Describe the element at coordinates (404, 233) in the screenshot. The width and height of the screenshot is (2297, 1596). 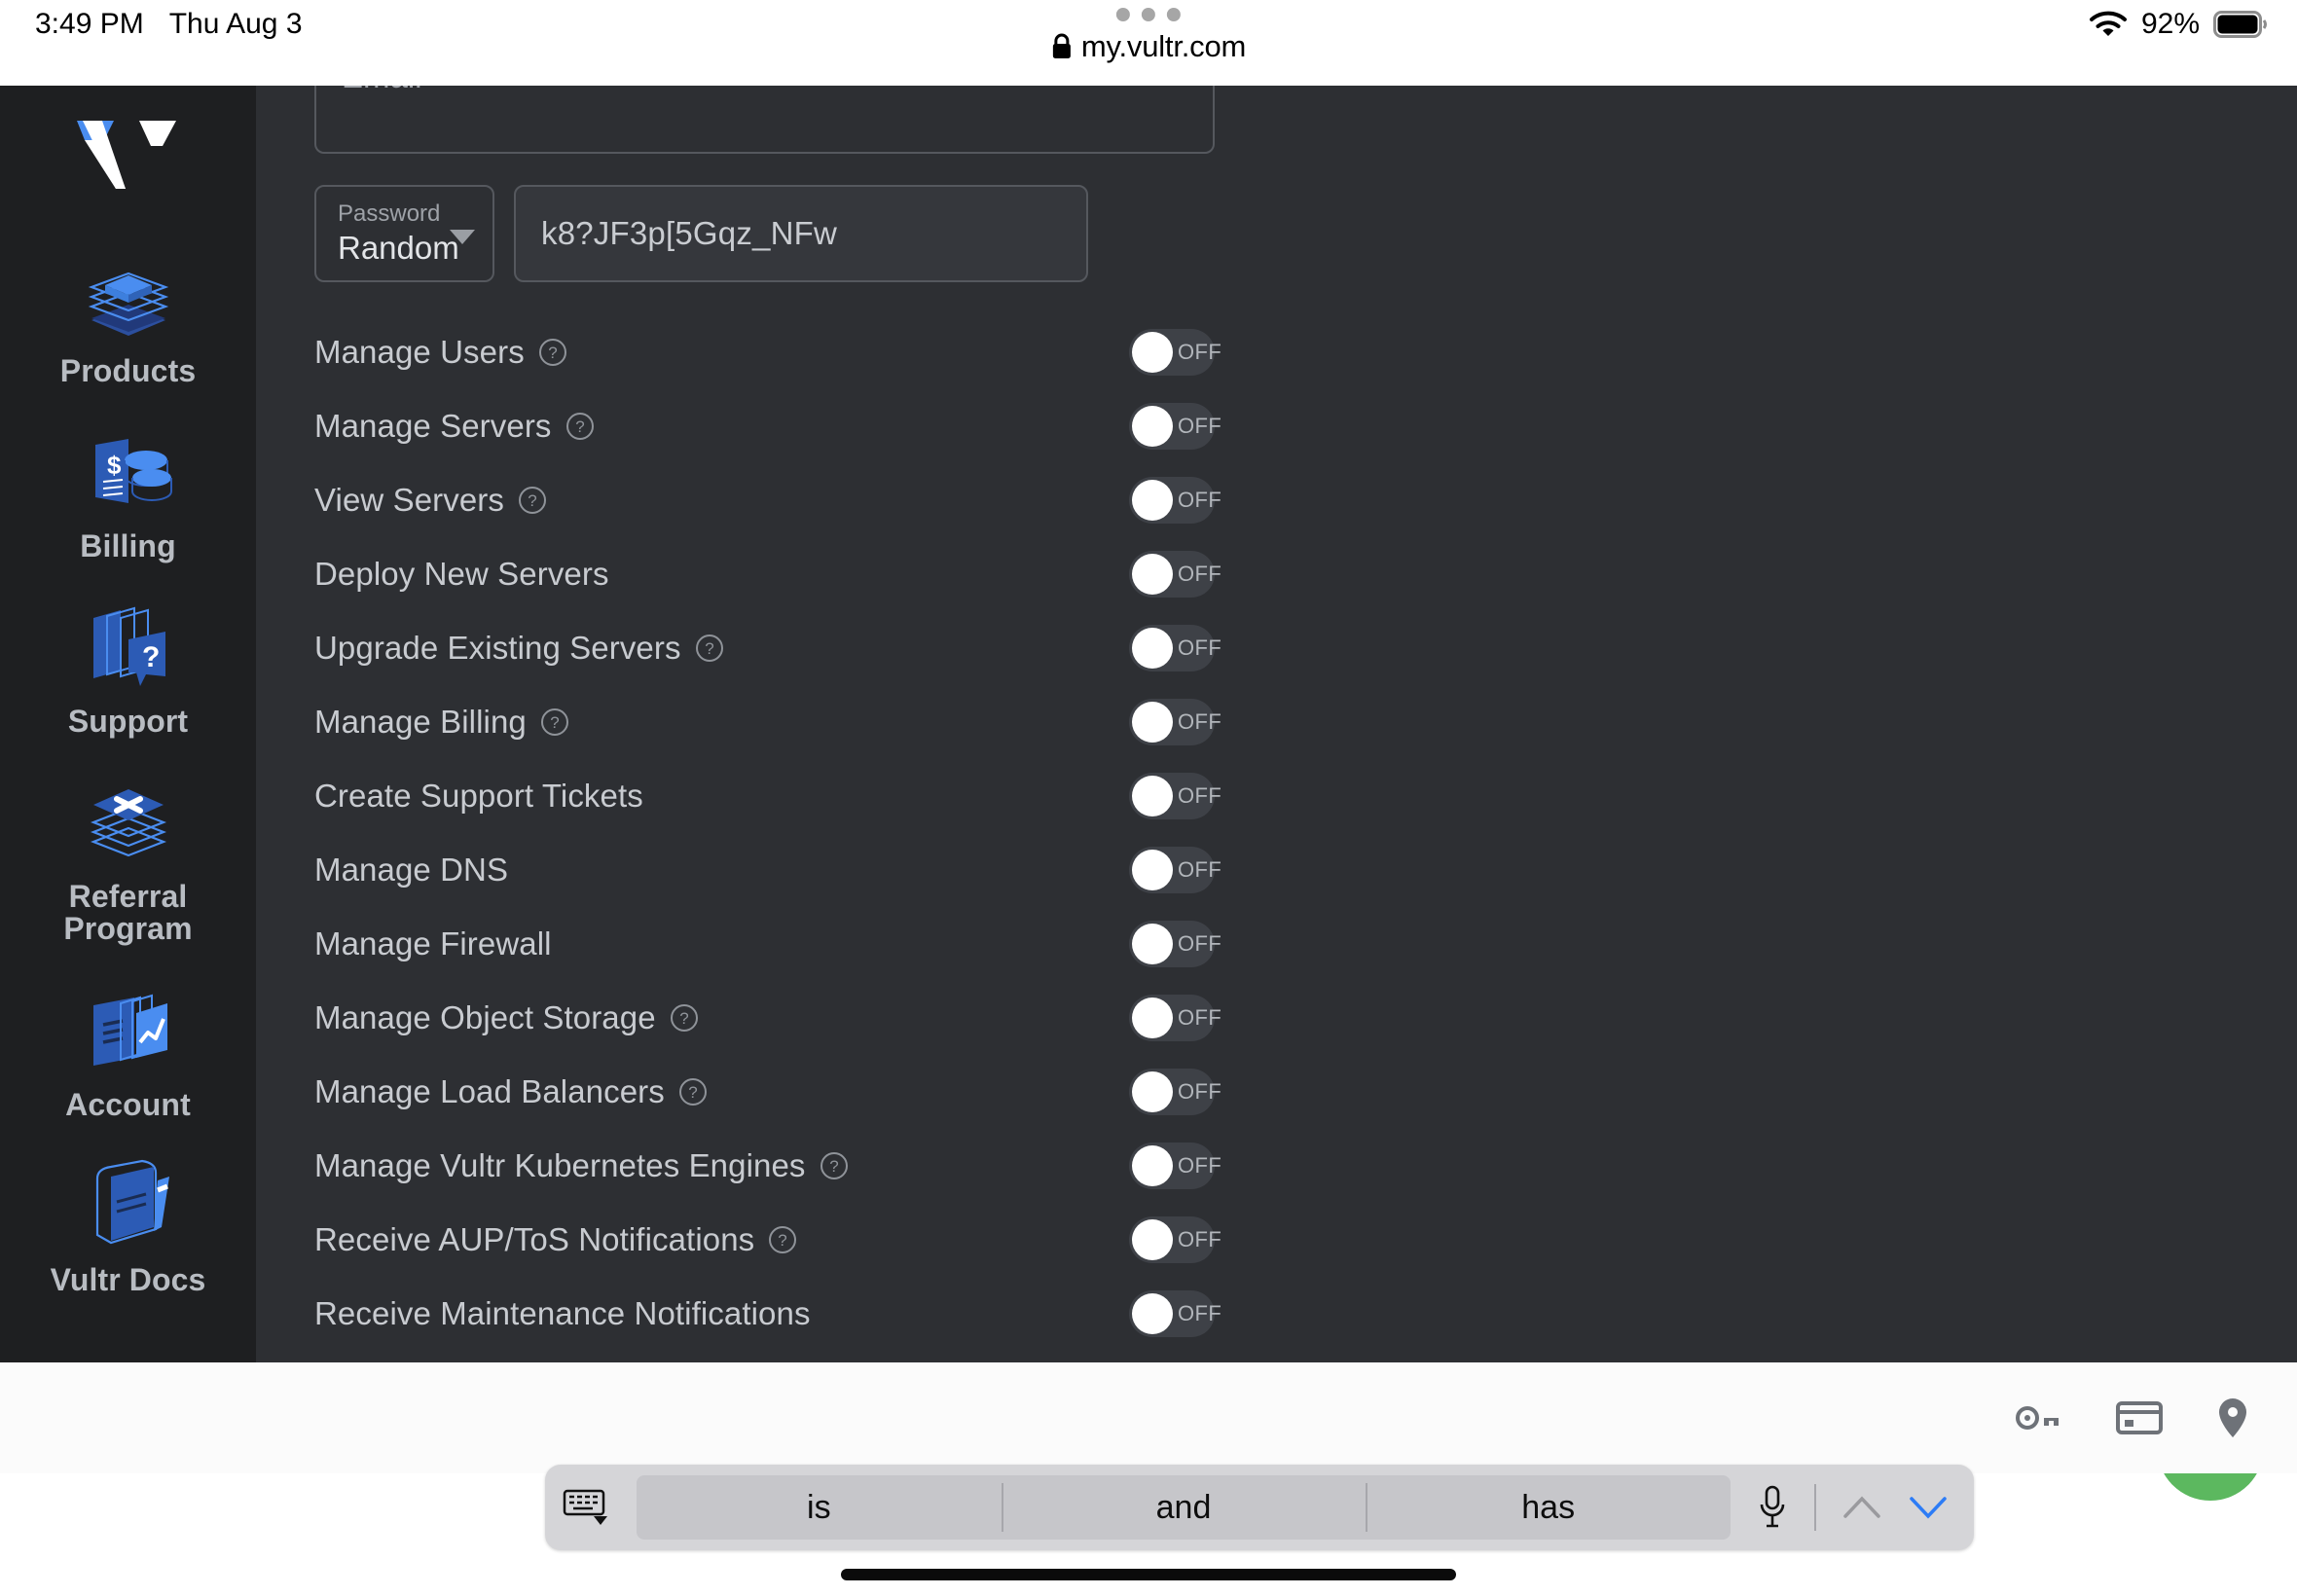
I see `password-type-select: Password Random` at that location.